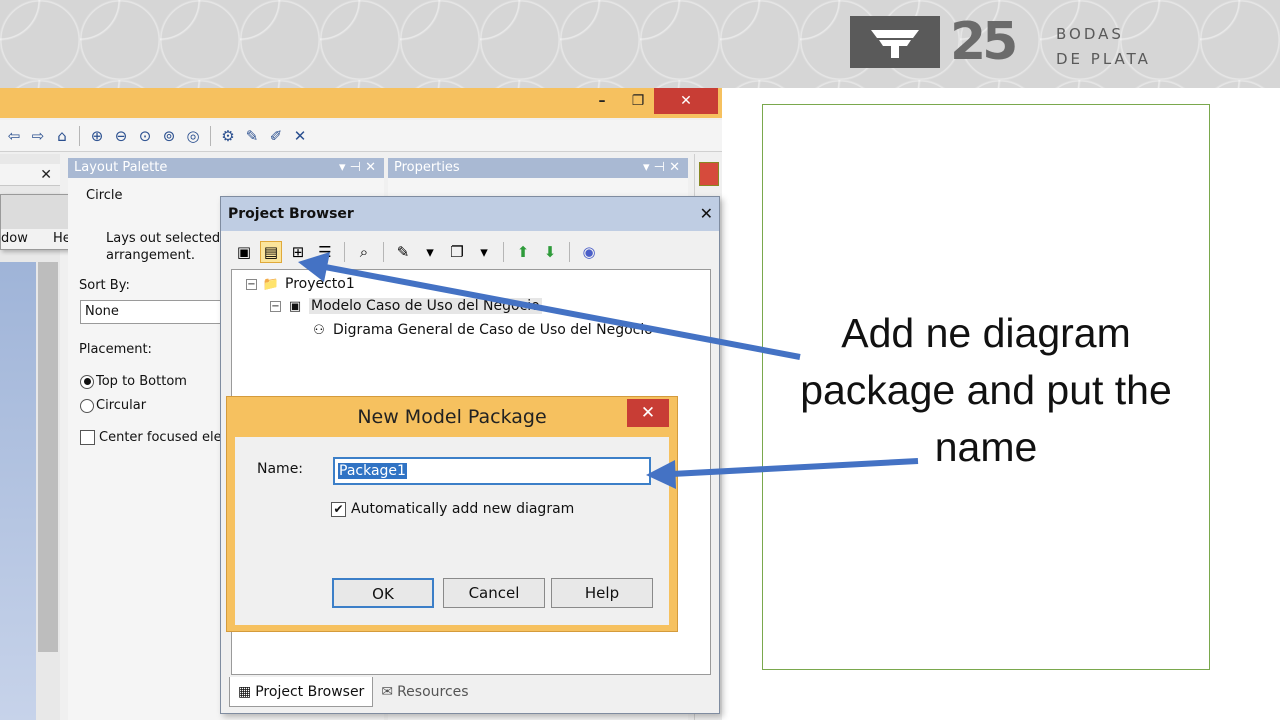 The width and height of the screenshot is (1280, 720). Describe the element at coordinates (97, 136) in the screenshot. I see `zoom-in-icon: ⊕` at that location.